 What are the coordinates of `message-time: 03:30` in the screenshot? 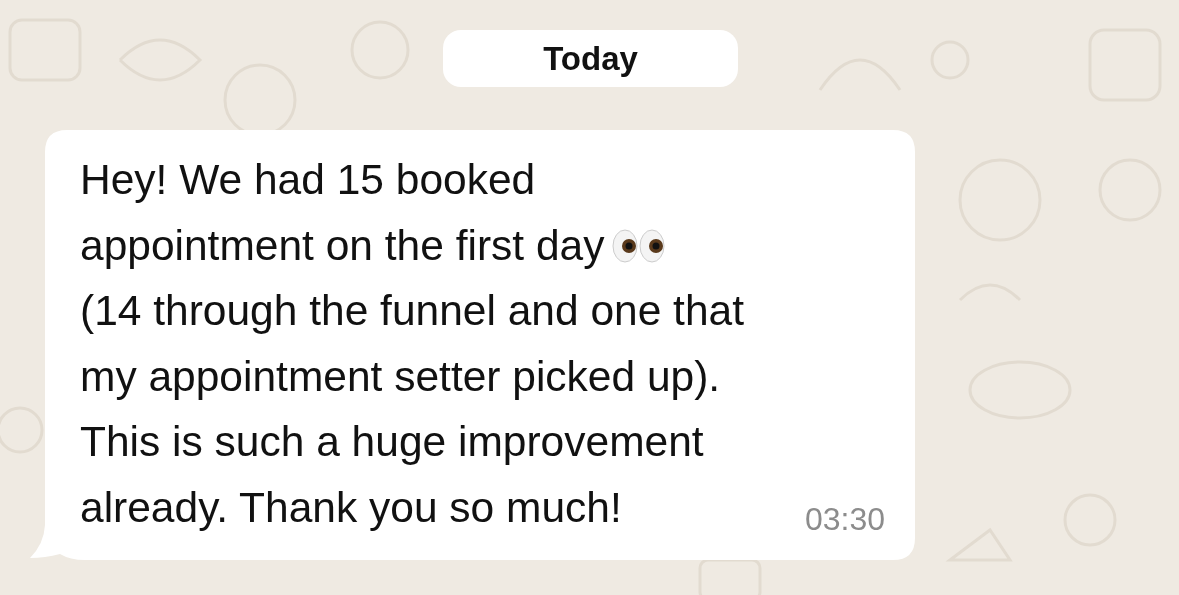 It's located at (844, 519).